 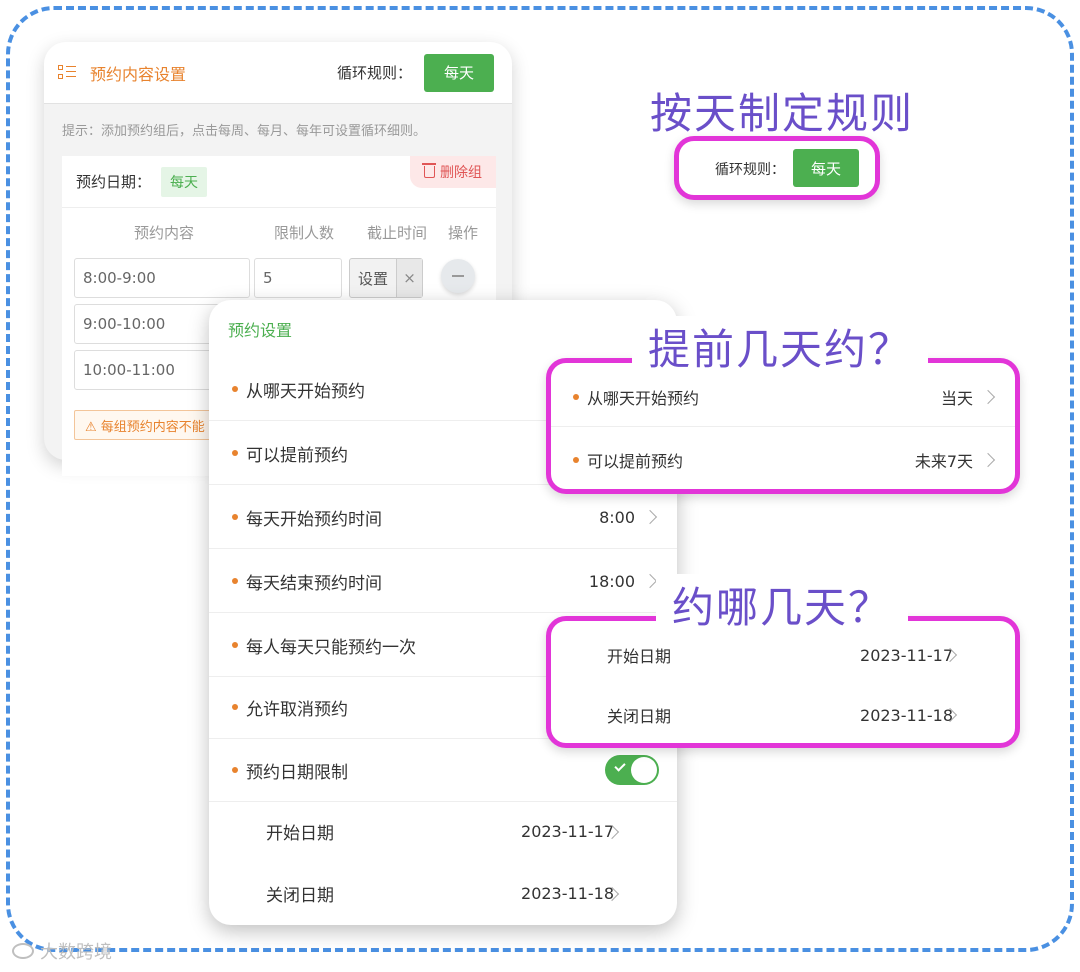 I want to click on setting-row-date-limit: 预约日期限制, so click(x=443, y=770).